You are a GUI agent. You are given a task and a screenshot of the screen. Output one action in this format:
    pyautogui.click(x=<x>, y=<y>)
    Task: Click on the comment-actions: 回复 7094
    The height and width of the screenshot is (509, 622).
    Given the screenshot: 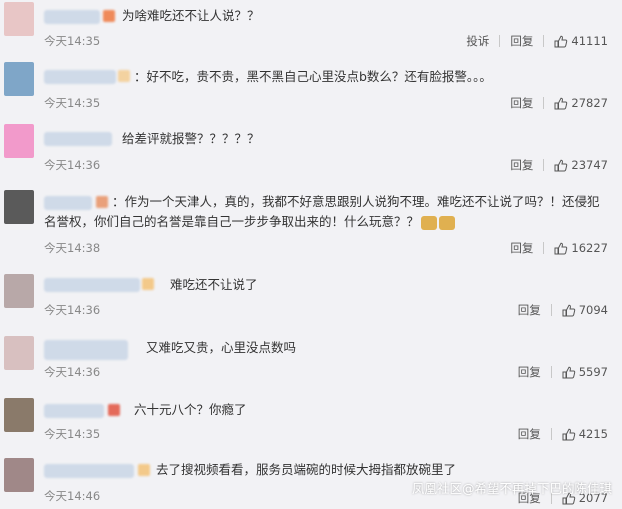 What is the action you would take?
    pyautogui.click(x=563, y=310)
    